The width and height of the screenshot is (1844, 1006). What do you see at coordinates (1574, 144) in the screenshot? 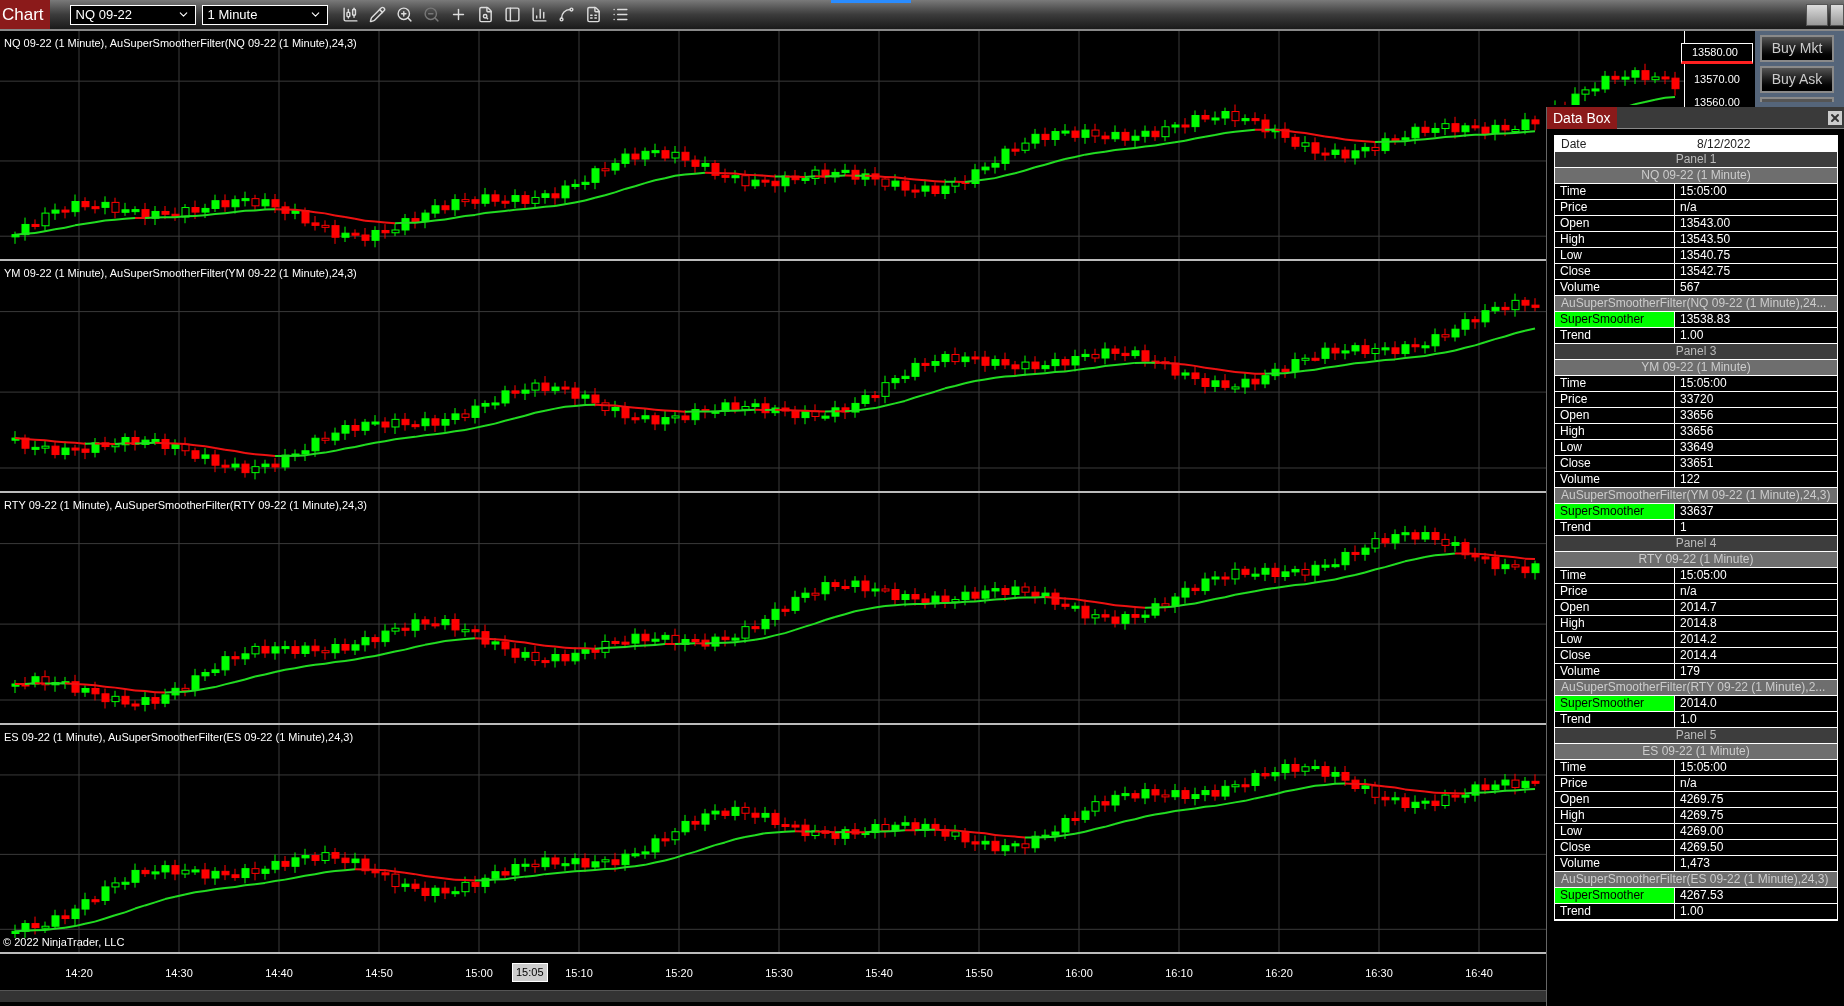
I see `date-label: Date` at bounding box center [1574, 144].